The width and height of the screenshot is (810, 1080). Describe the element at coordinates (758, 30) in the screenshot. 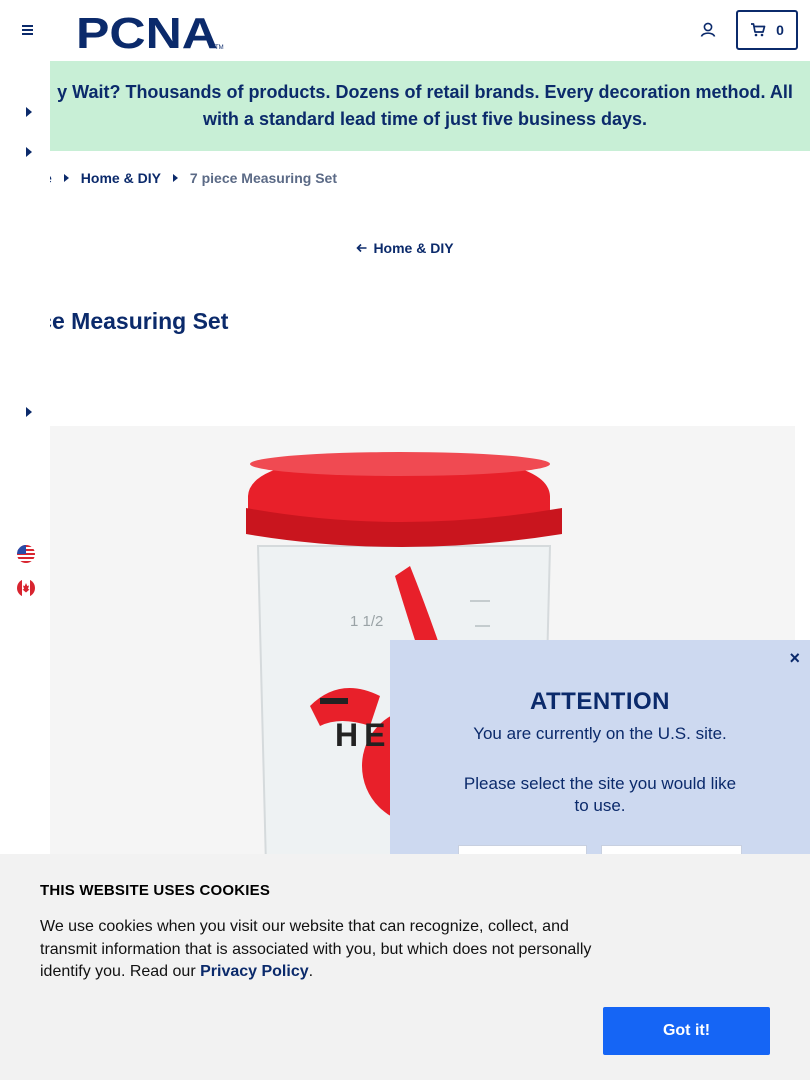

I see `cart-icon` at that location.